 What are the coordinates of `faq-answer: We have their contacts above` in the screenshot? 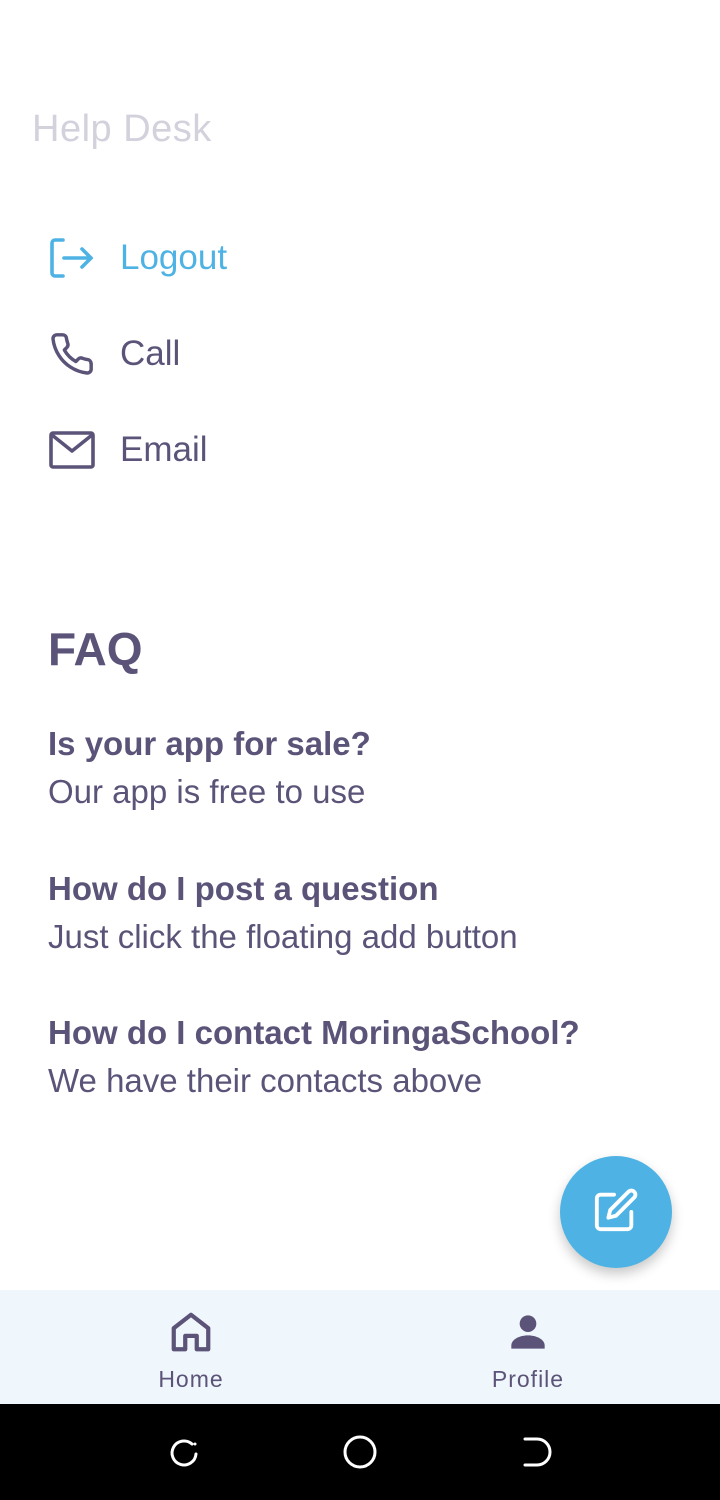 It's located at (265, 1080).